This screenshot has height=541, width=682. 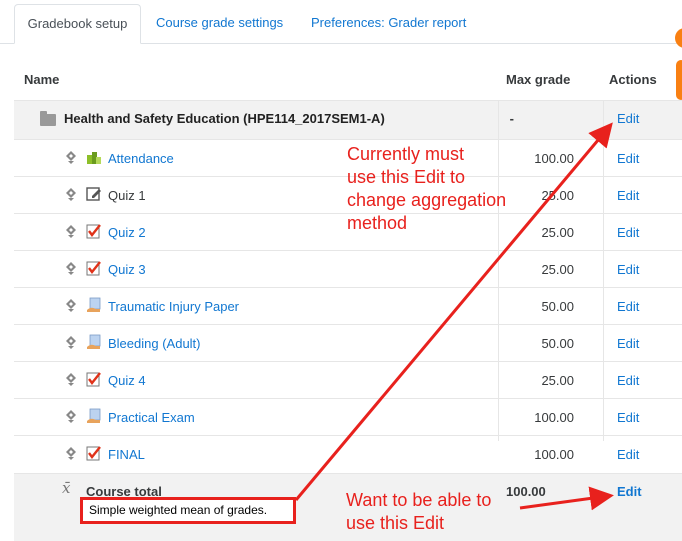 What do you see at coordinates (178, 510) in the screenshot?
I see `aggregation-method-text: Simple weighted mean of grades.` at bounding box center [178, 510].